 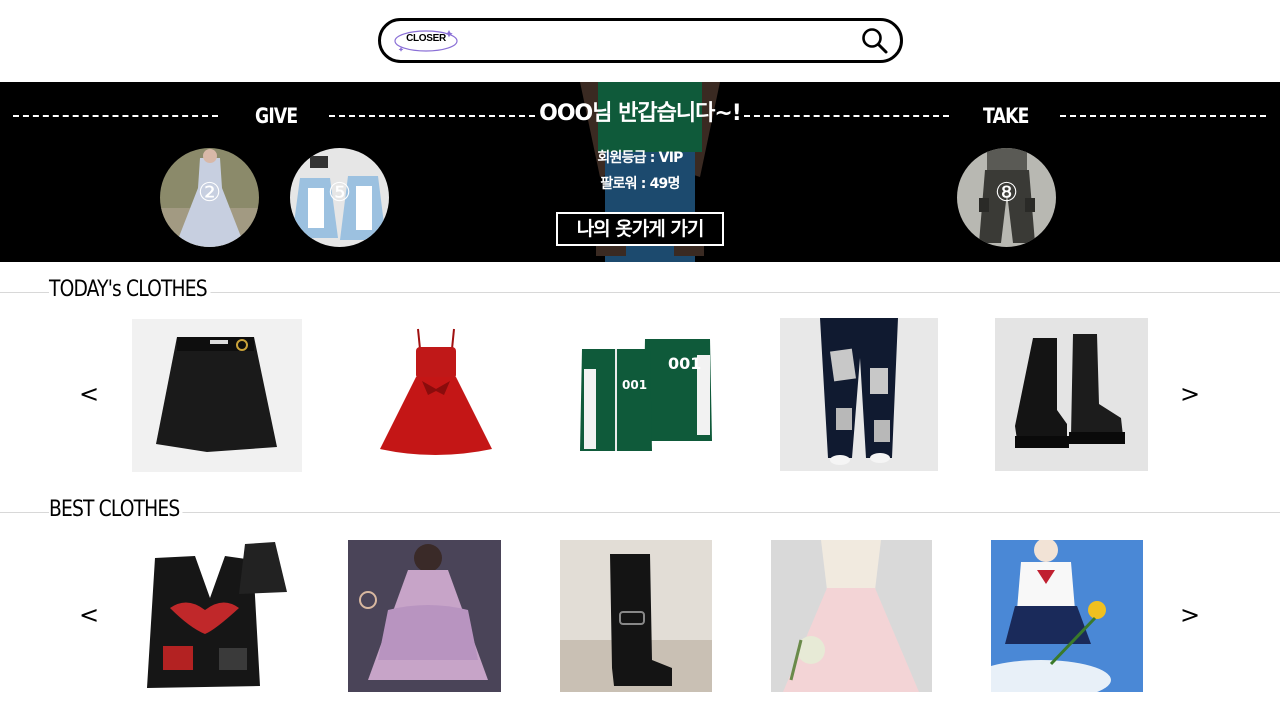 I want to click on today-next-arrow: >, so click(x=1190, y=394).